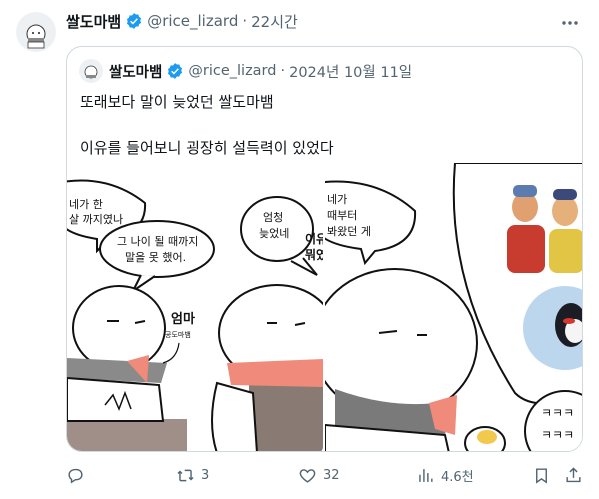 The height and width of the screenshot is (499, 599). What do you see at coordinates (86, 204) in the screenshot?
I see `bubble-1-text-1: 네가 한` at bounding box center [86, 204].